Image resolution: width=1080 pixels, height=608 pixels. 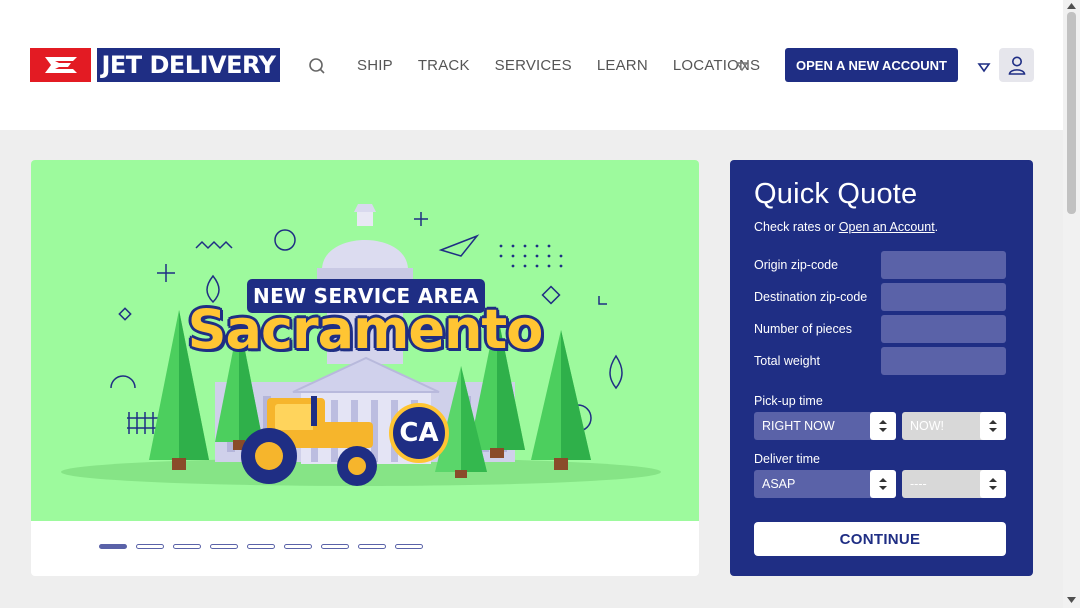 I want to click on open-account-link: Open an Account, so click(x=887, y=227).